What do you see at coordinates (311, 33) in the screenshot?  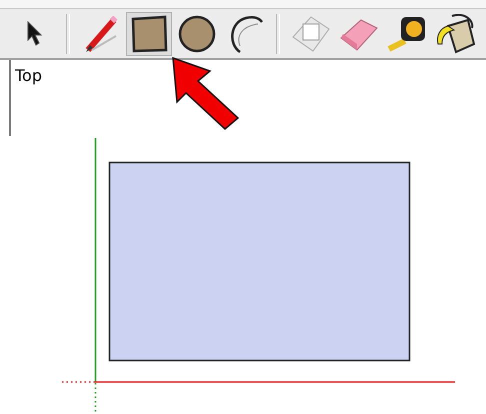 I see `box-icon` at bounding box center [311, 33].